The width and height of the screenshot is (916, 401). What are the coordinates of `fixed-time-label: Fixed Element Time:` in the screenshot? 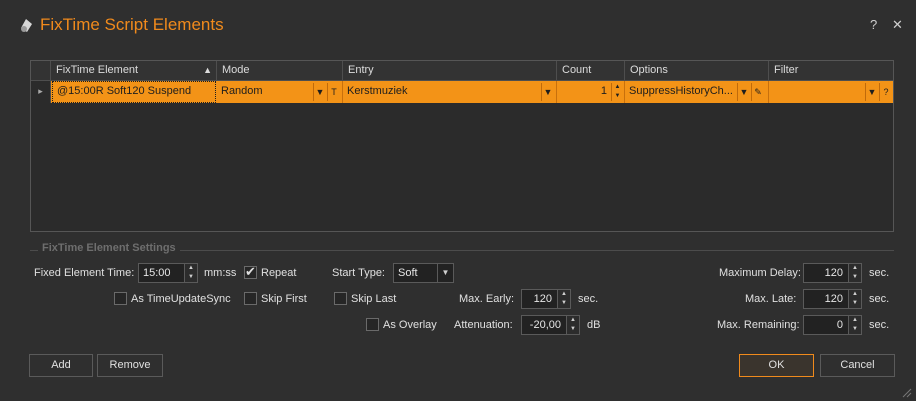 It's located at (84, 273).